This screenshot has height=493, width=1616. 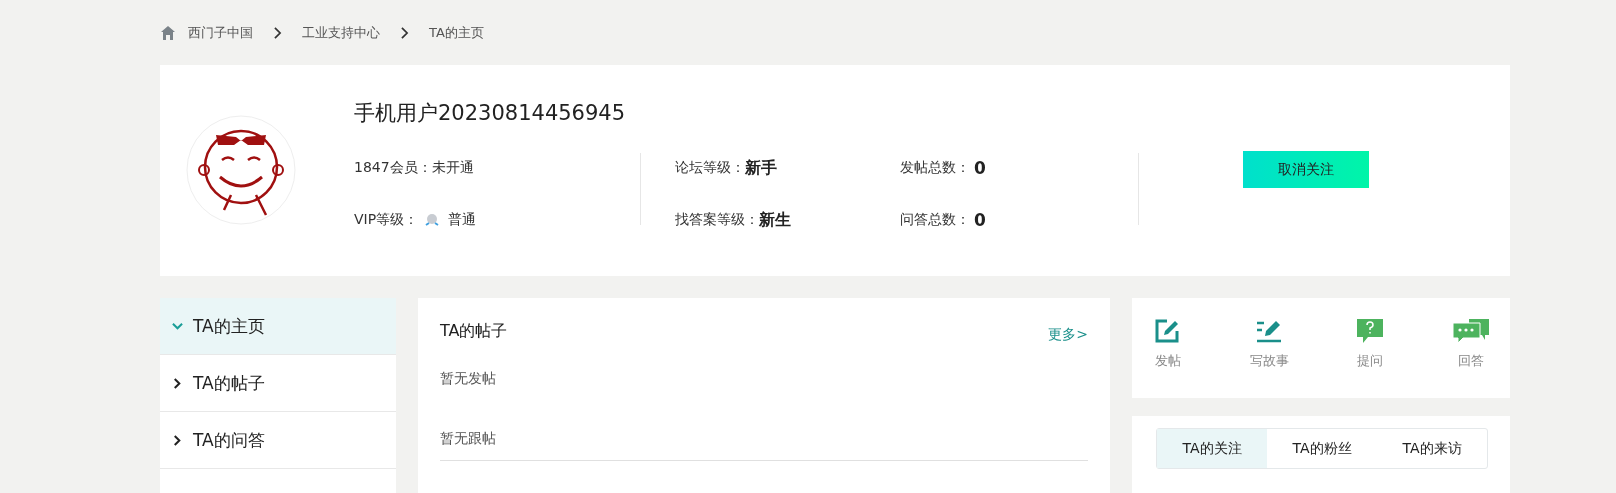 I want to click on menu-item-label: TA的主页, so click(x=229, y=326).